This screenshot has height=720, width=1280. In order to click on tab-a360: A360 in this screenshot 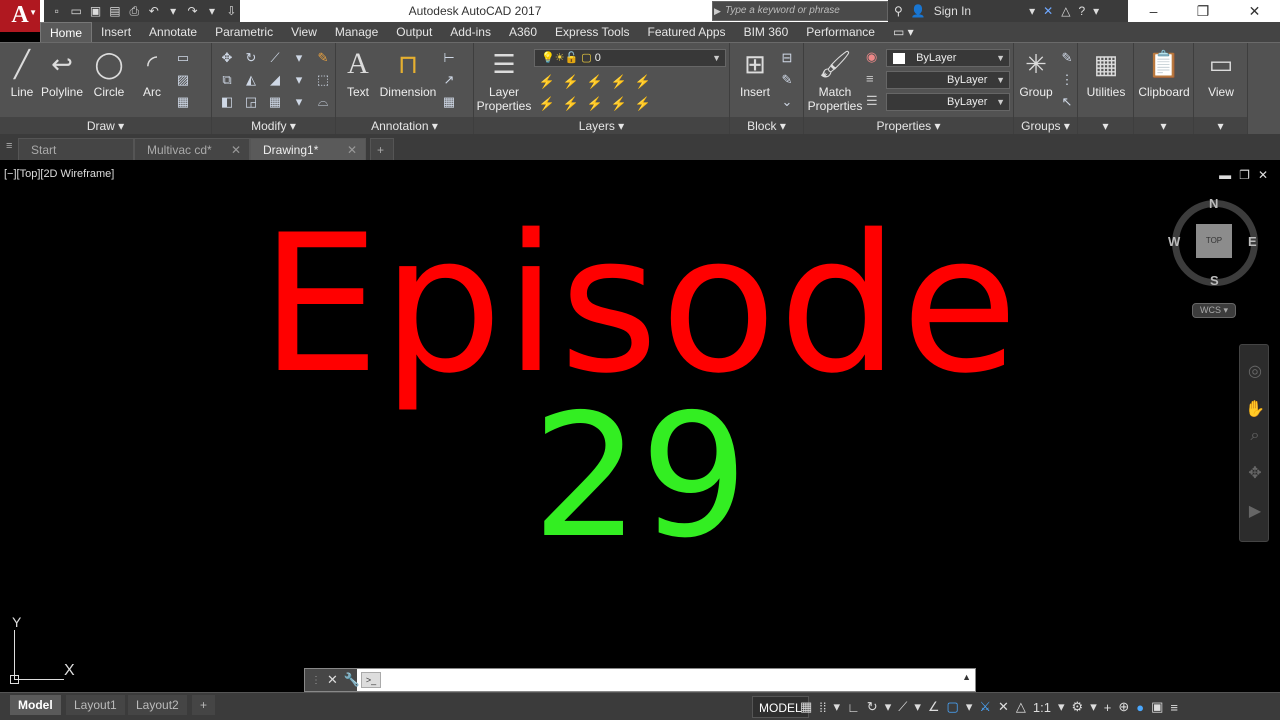, I will do `click(523, 32)`.